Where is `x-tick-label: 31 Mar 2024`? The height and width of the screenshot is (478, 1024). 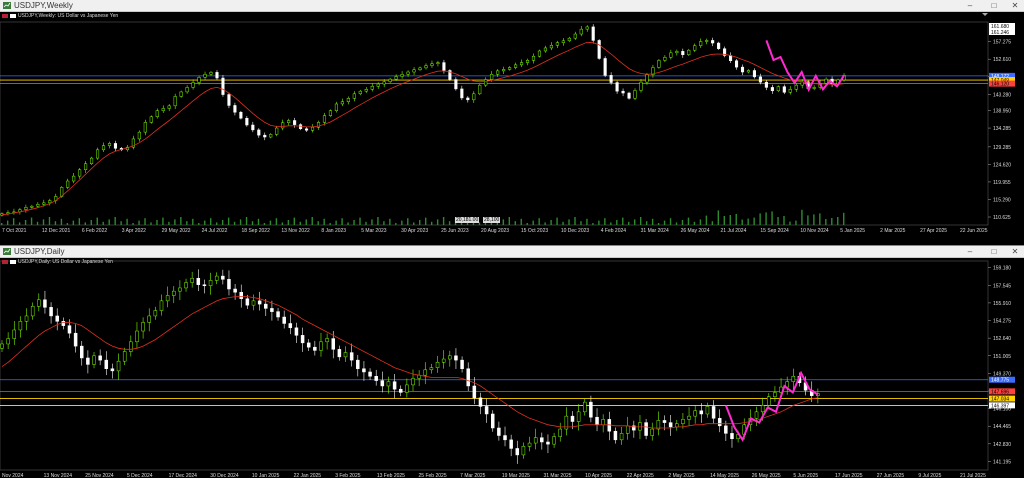 x-tick-label: 31 Mar 2024 is located at coordinates (655, 231).